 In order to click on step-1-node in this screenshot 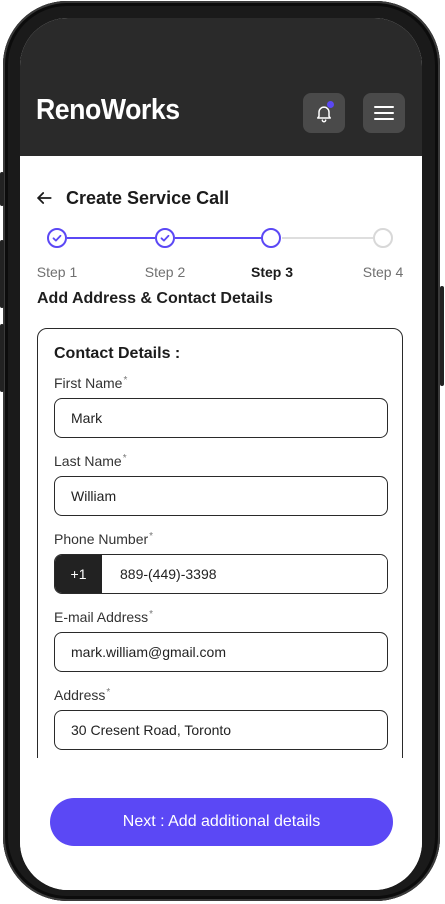, I will do `click(57, 238)`.